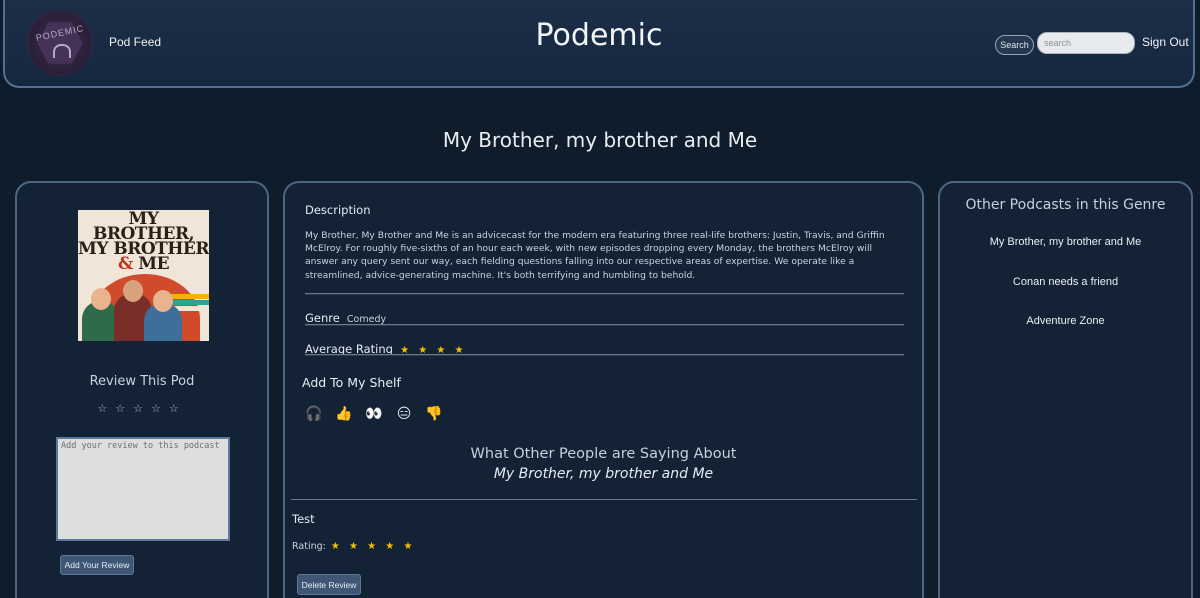 The width and height of the screenshot is (1200, 598). I want to click on review-rating-stars: ★ ★ ★ ★ ★, so click(373, 546).